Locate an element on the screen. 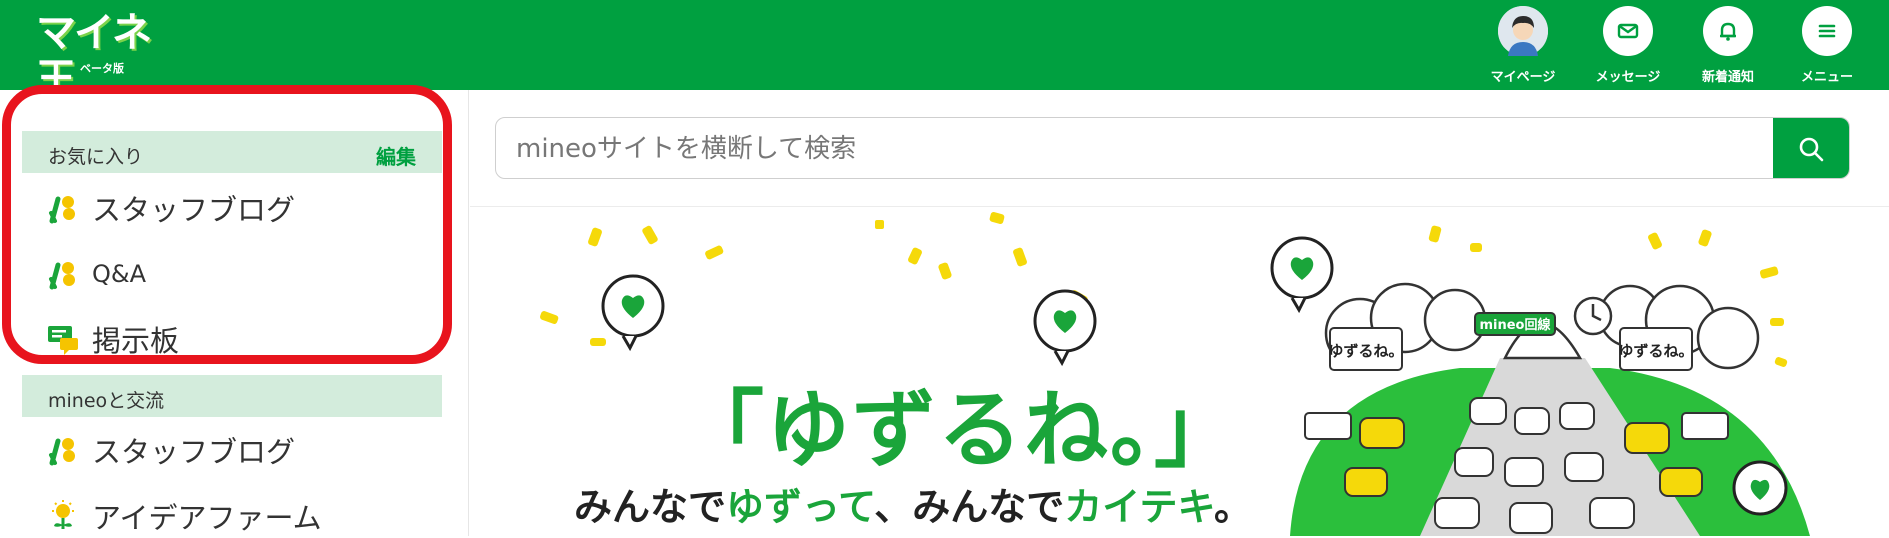 Image resolution: width=1889 pixels, height=538 pixels. banner-subtitle-part: 。 is located at coordinates (1232, 507).